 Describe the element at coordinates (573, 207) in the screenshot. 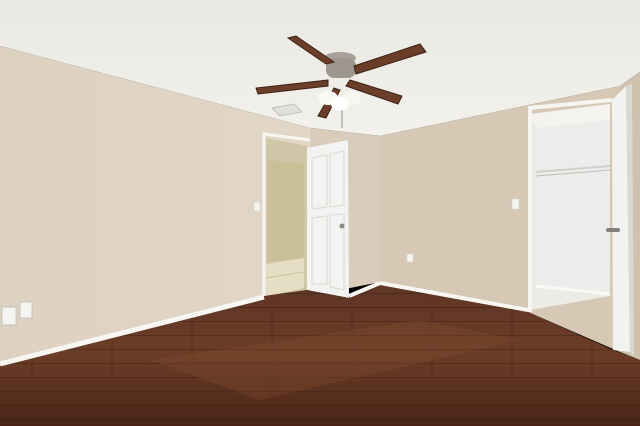

I see `closet-back-wall` at that location.